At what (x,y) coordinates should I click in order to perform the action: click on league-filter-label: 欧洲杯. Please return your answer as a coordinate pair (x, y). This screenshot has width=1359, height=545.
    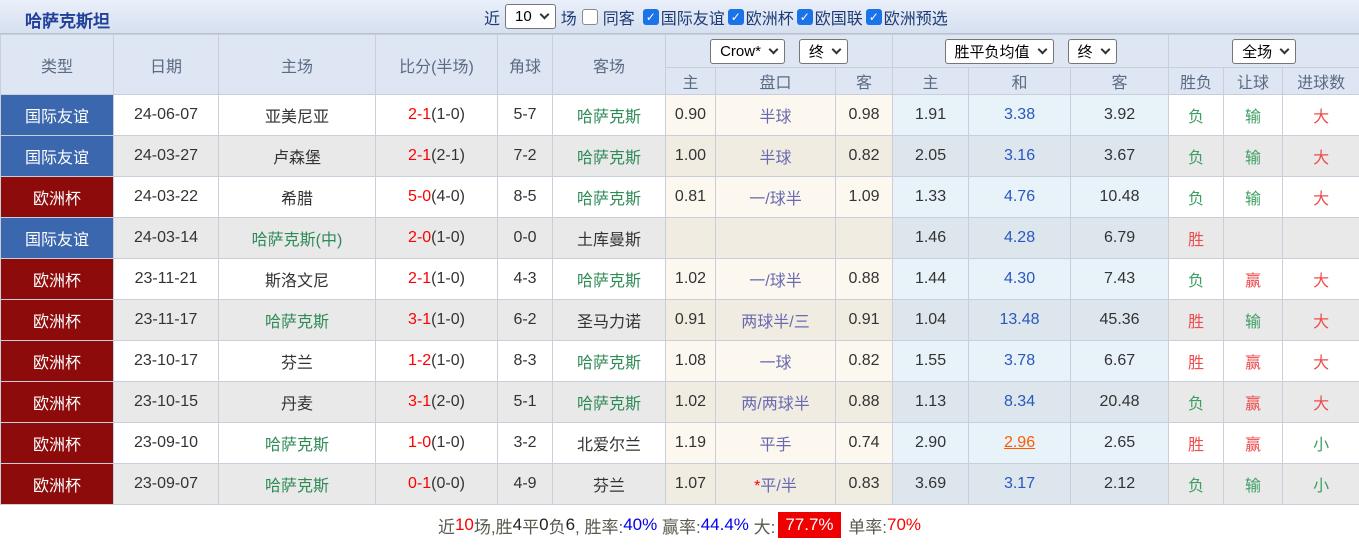
    Looking at the image, I should click on (770, 17).